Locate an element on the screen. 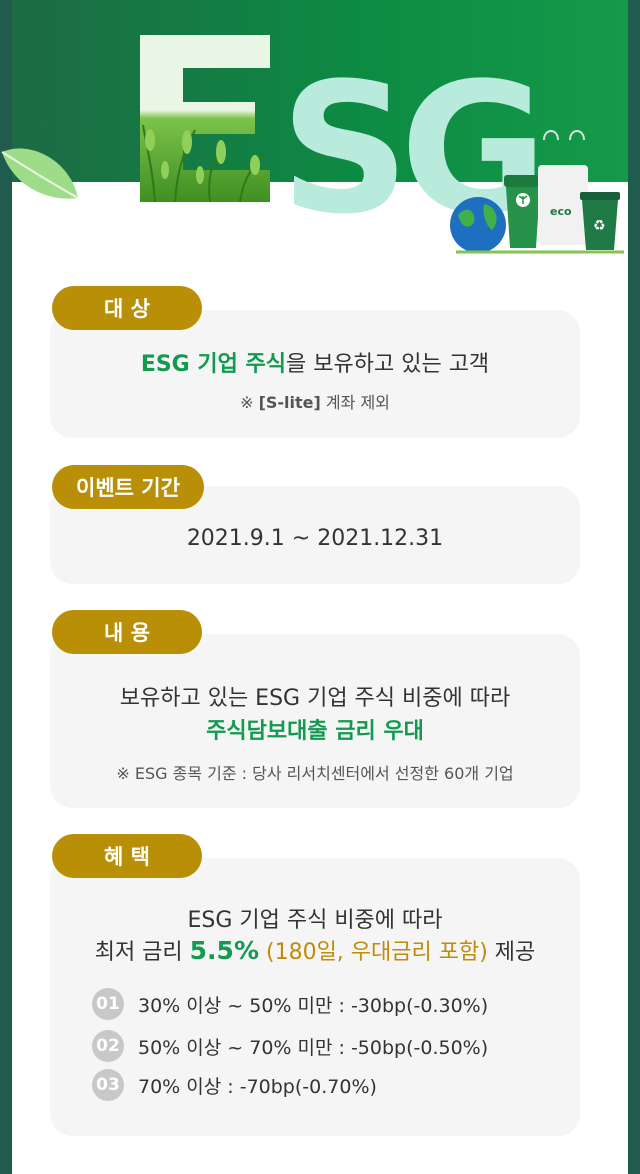 The height and width of the screenshot is (1174, 640). globe-icon is located at coordinates (478, 225).